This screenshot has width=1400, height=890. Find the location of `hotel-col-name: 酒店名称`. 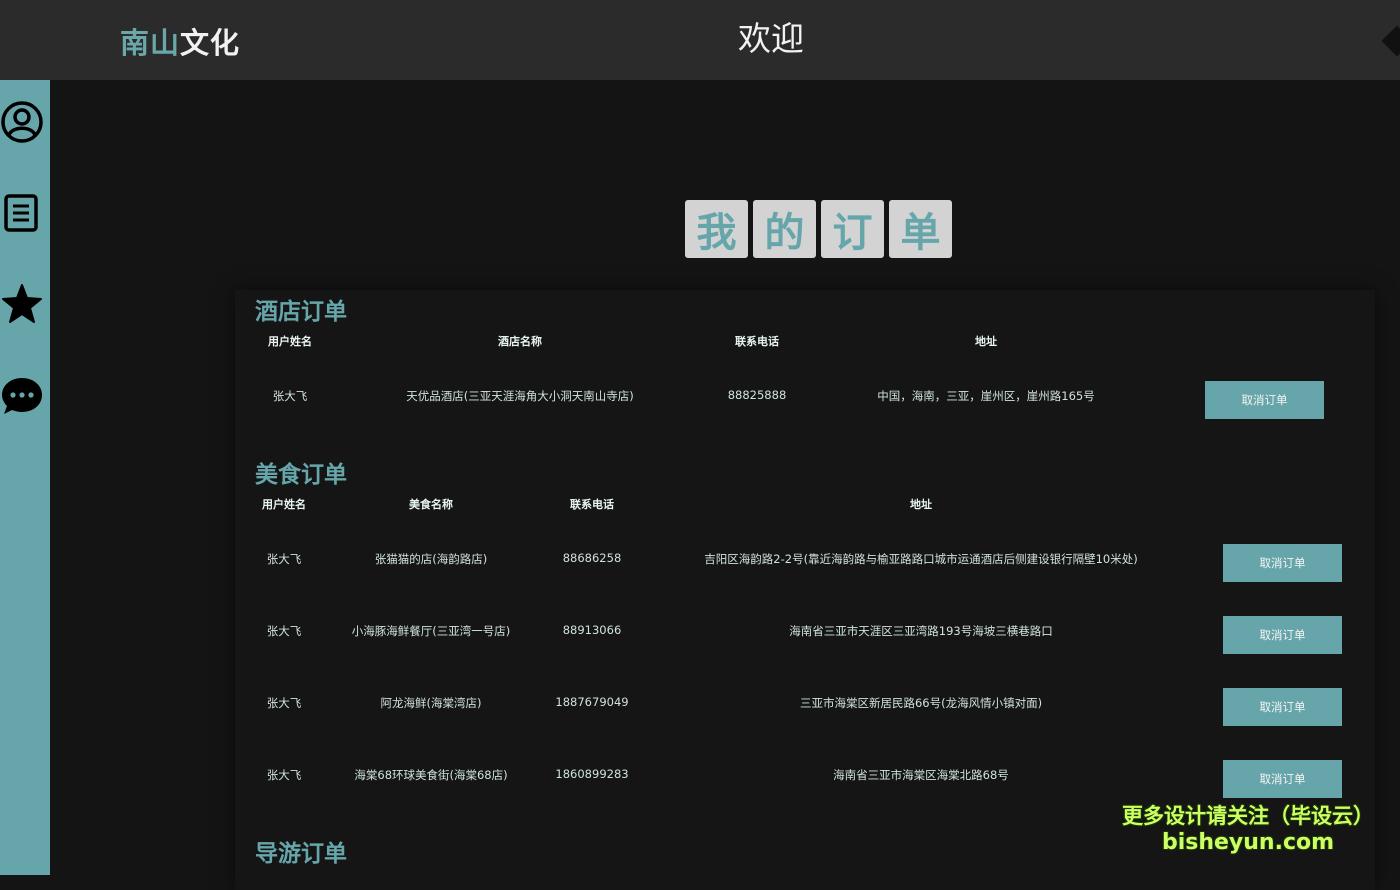

hotel-col-name: 酒店名称 is located at coordinates (520, 341).